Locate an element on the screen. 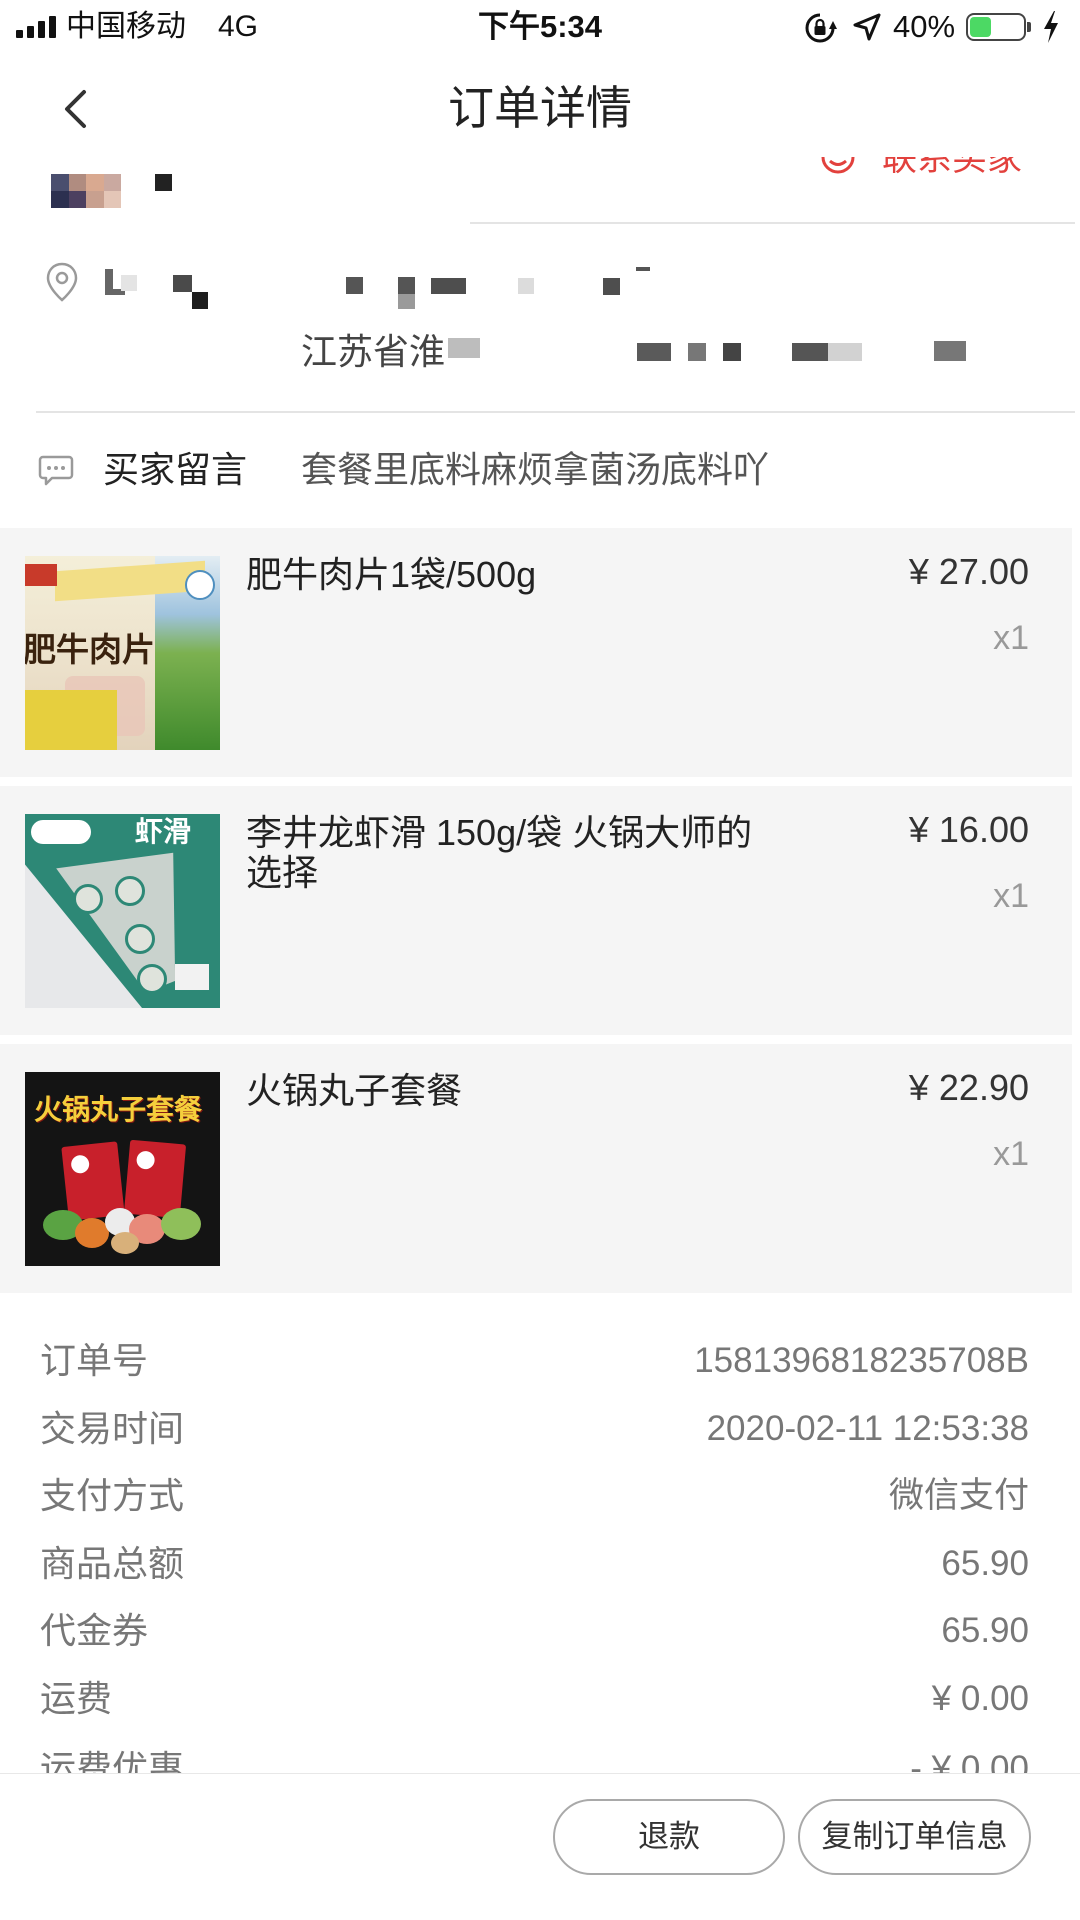  thumbnail-badge is located at coordinates (200, 585).